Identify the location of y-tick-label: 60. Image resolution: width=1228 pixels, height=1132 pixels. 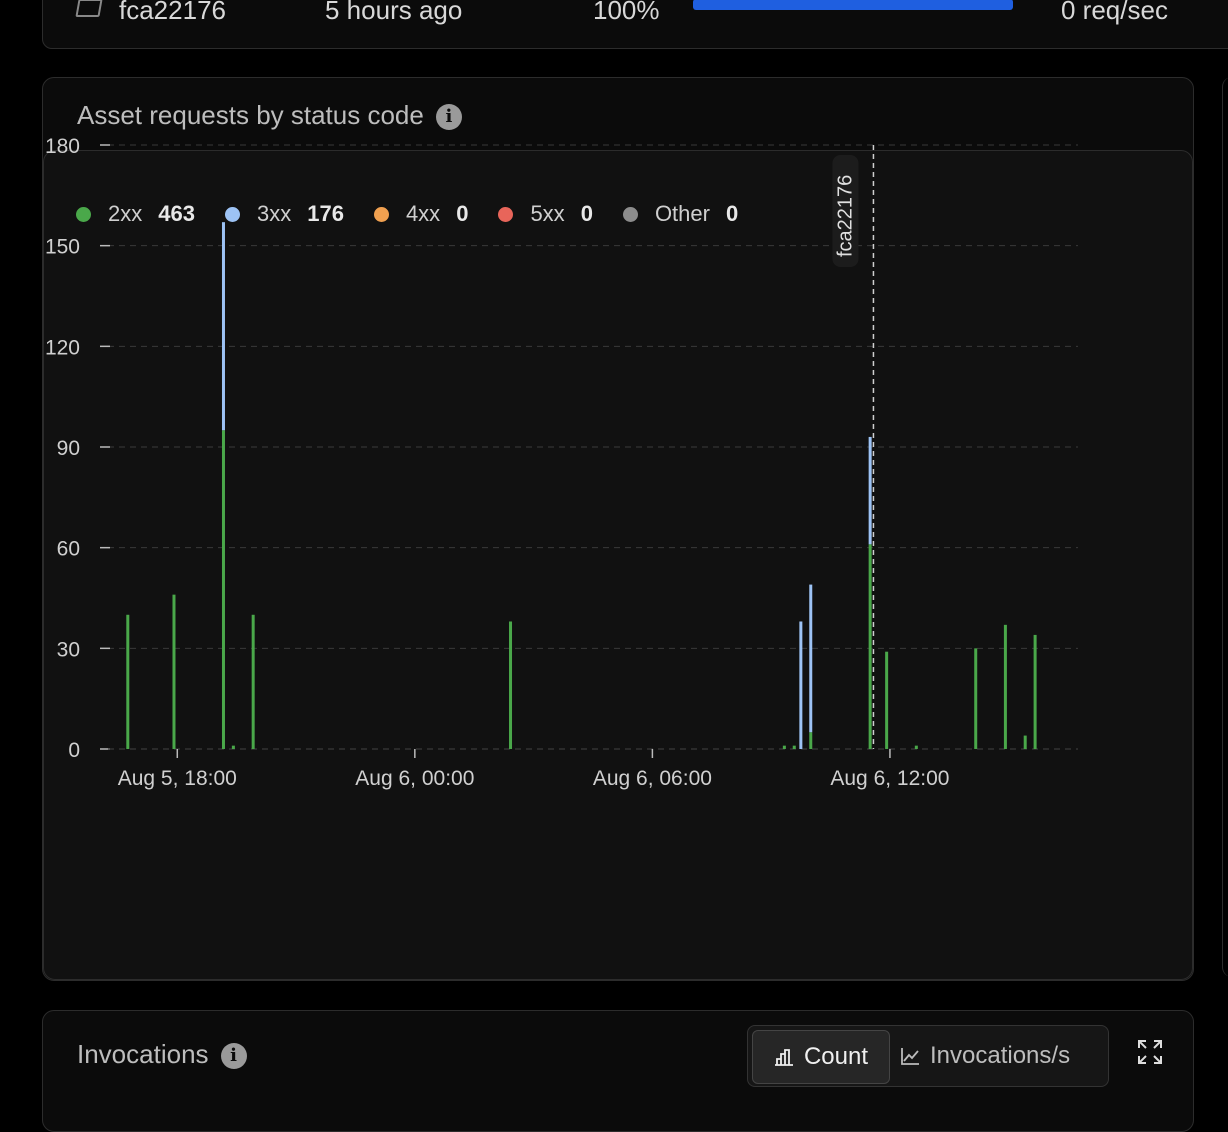
(68, 549).